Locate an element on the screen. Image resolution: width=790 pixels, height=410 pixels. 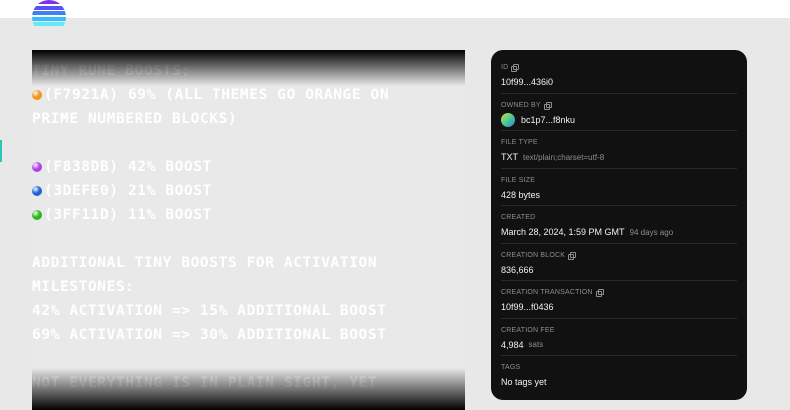
avatar is located at coordinates (508, 119).